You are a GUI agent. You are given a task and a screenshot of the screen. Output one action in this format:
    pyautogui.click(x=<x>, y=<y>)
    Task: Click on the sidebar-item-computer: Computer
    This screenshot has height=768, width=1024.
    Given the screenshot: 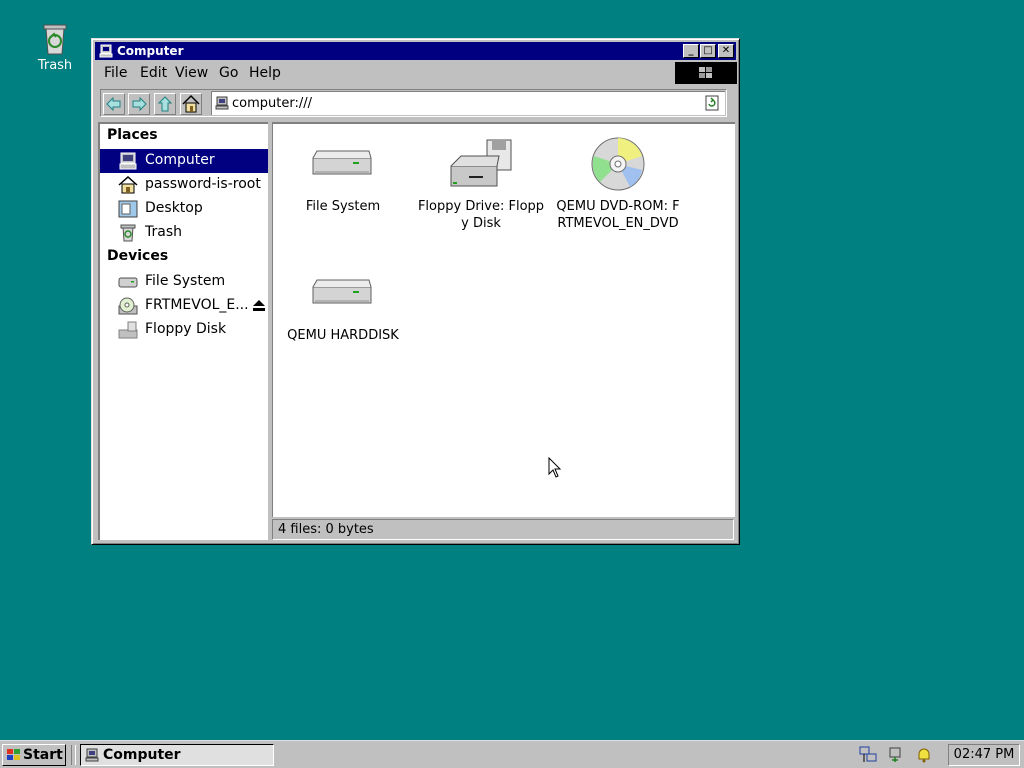 What is the action you would take?
    pyautogui.click(x=184, y=161)
    